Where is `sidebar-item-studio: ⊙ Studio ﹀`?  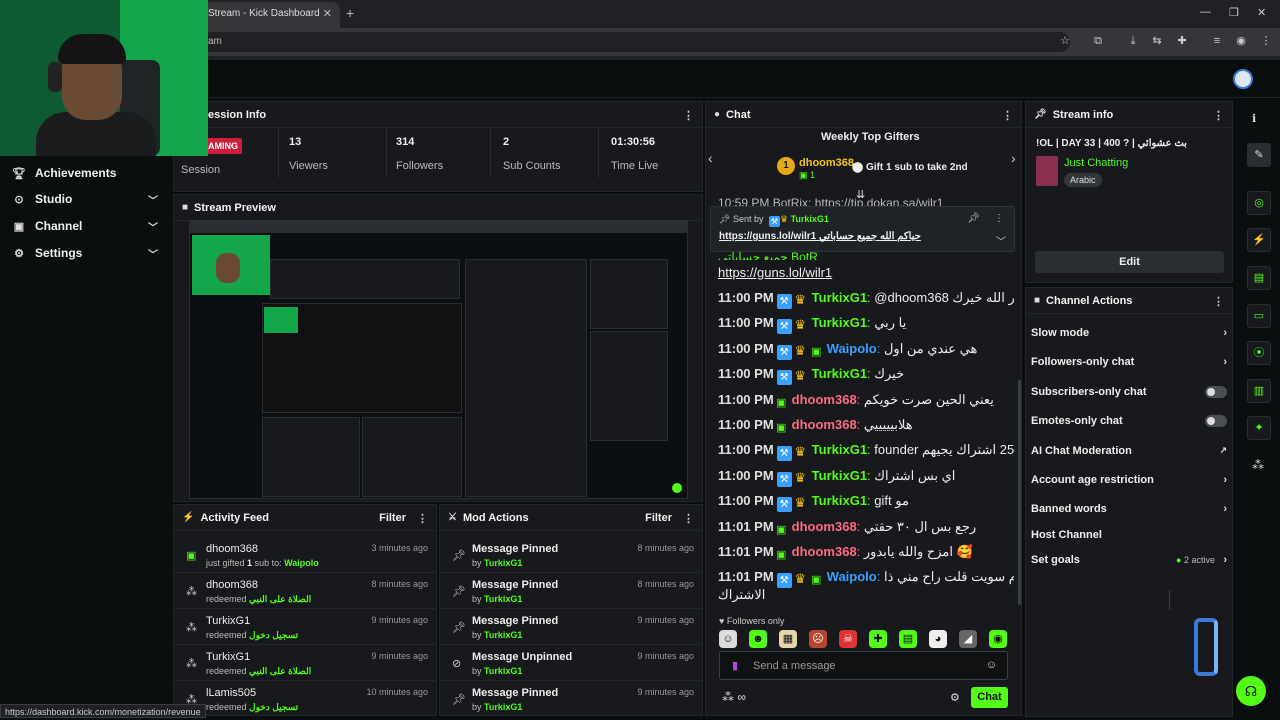
sidebar-item-studio: ⊙ Studio ﹀ is located at coordinates (87, 199).